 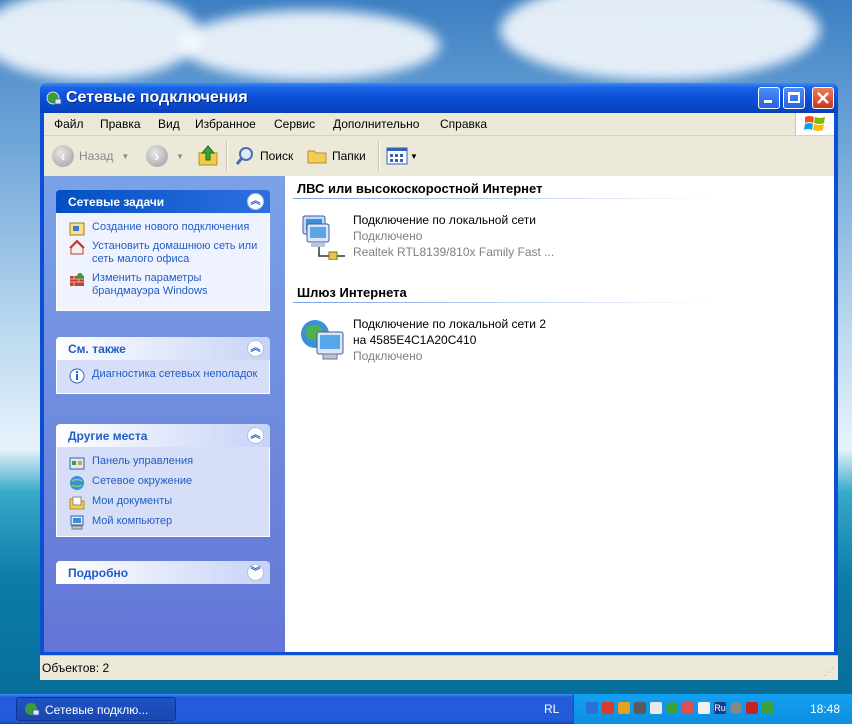 I want to click on info-icon, so click(x=77, y=376).